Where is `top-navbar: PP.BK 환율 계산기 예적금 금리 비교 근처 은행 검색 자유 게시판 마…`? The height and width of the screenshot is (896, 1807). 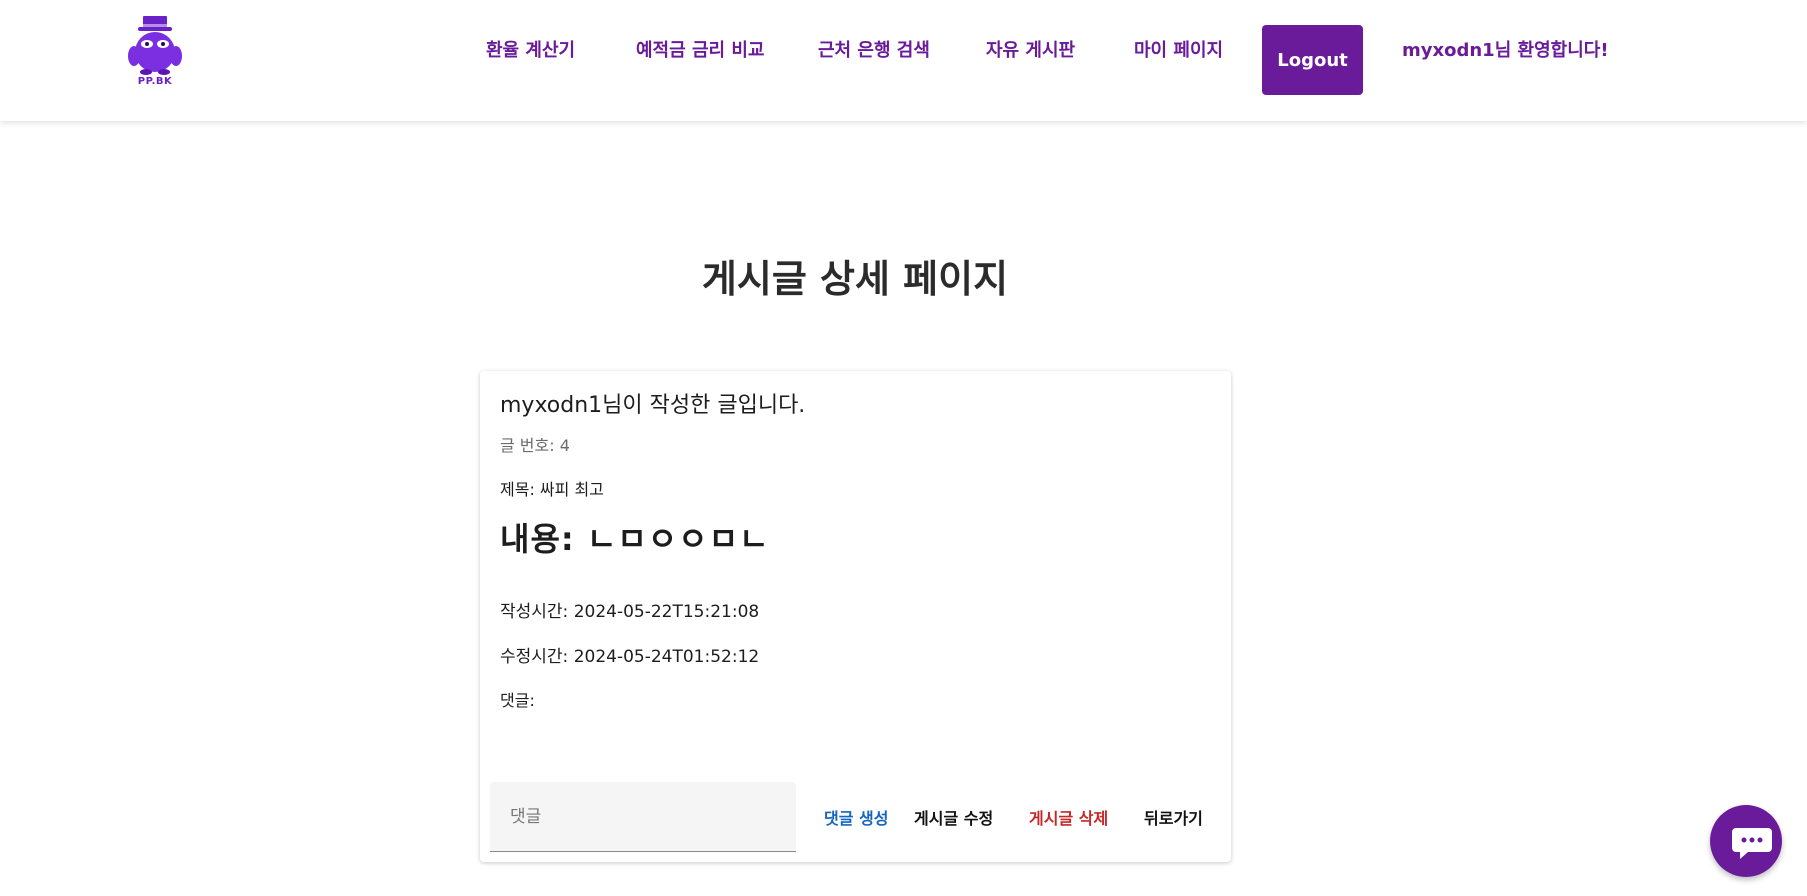 top-navbar: PP.BK 환율 계산기 예적금 금리 비교 근처 은행 검색 자유 게시판 마… is located at coordinates (903, 60).